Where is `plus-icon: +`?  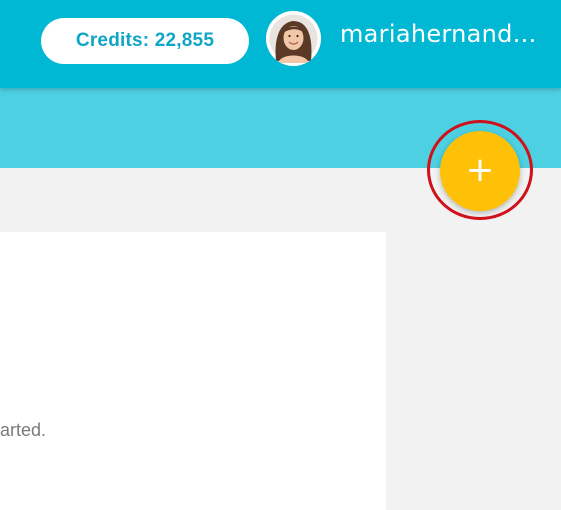 plus-icon: + is located at coordinates (480, 170).